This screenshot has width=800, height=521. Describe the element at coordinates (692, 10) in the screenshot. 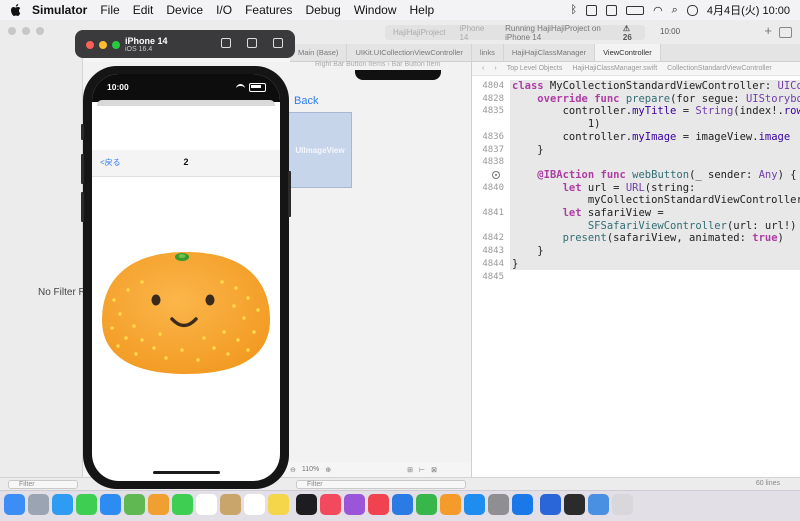

I see `control-center-icon` at that location.